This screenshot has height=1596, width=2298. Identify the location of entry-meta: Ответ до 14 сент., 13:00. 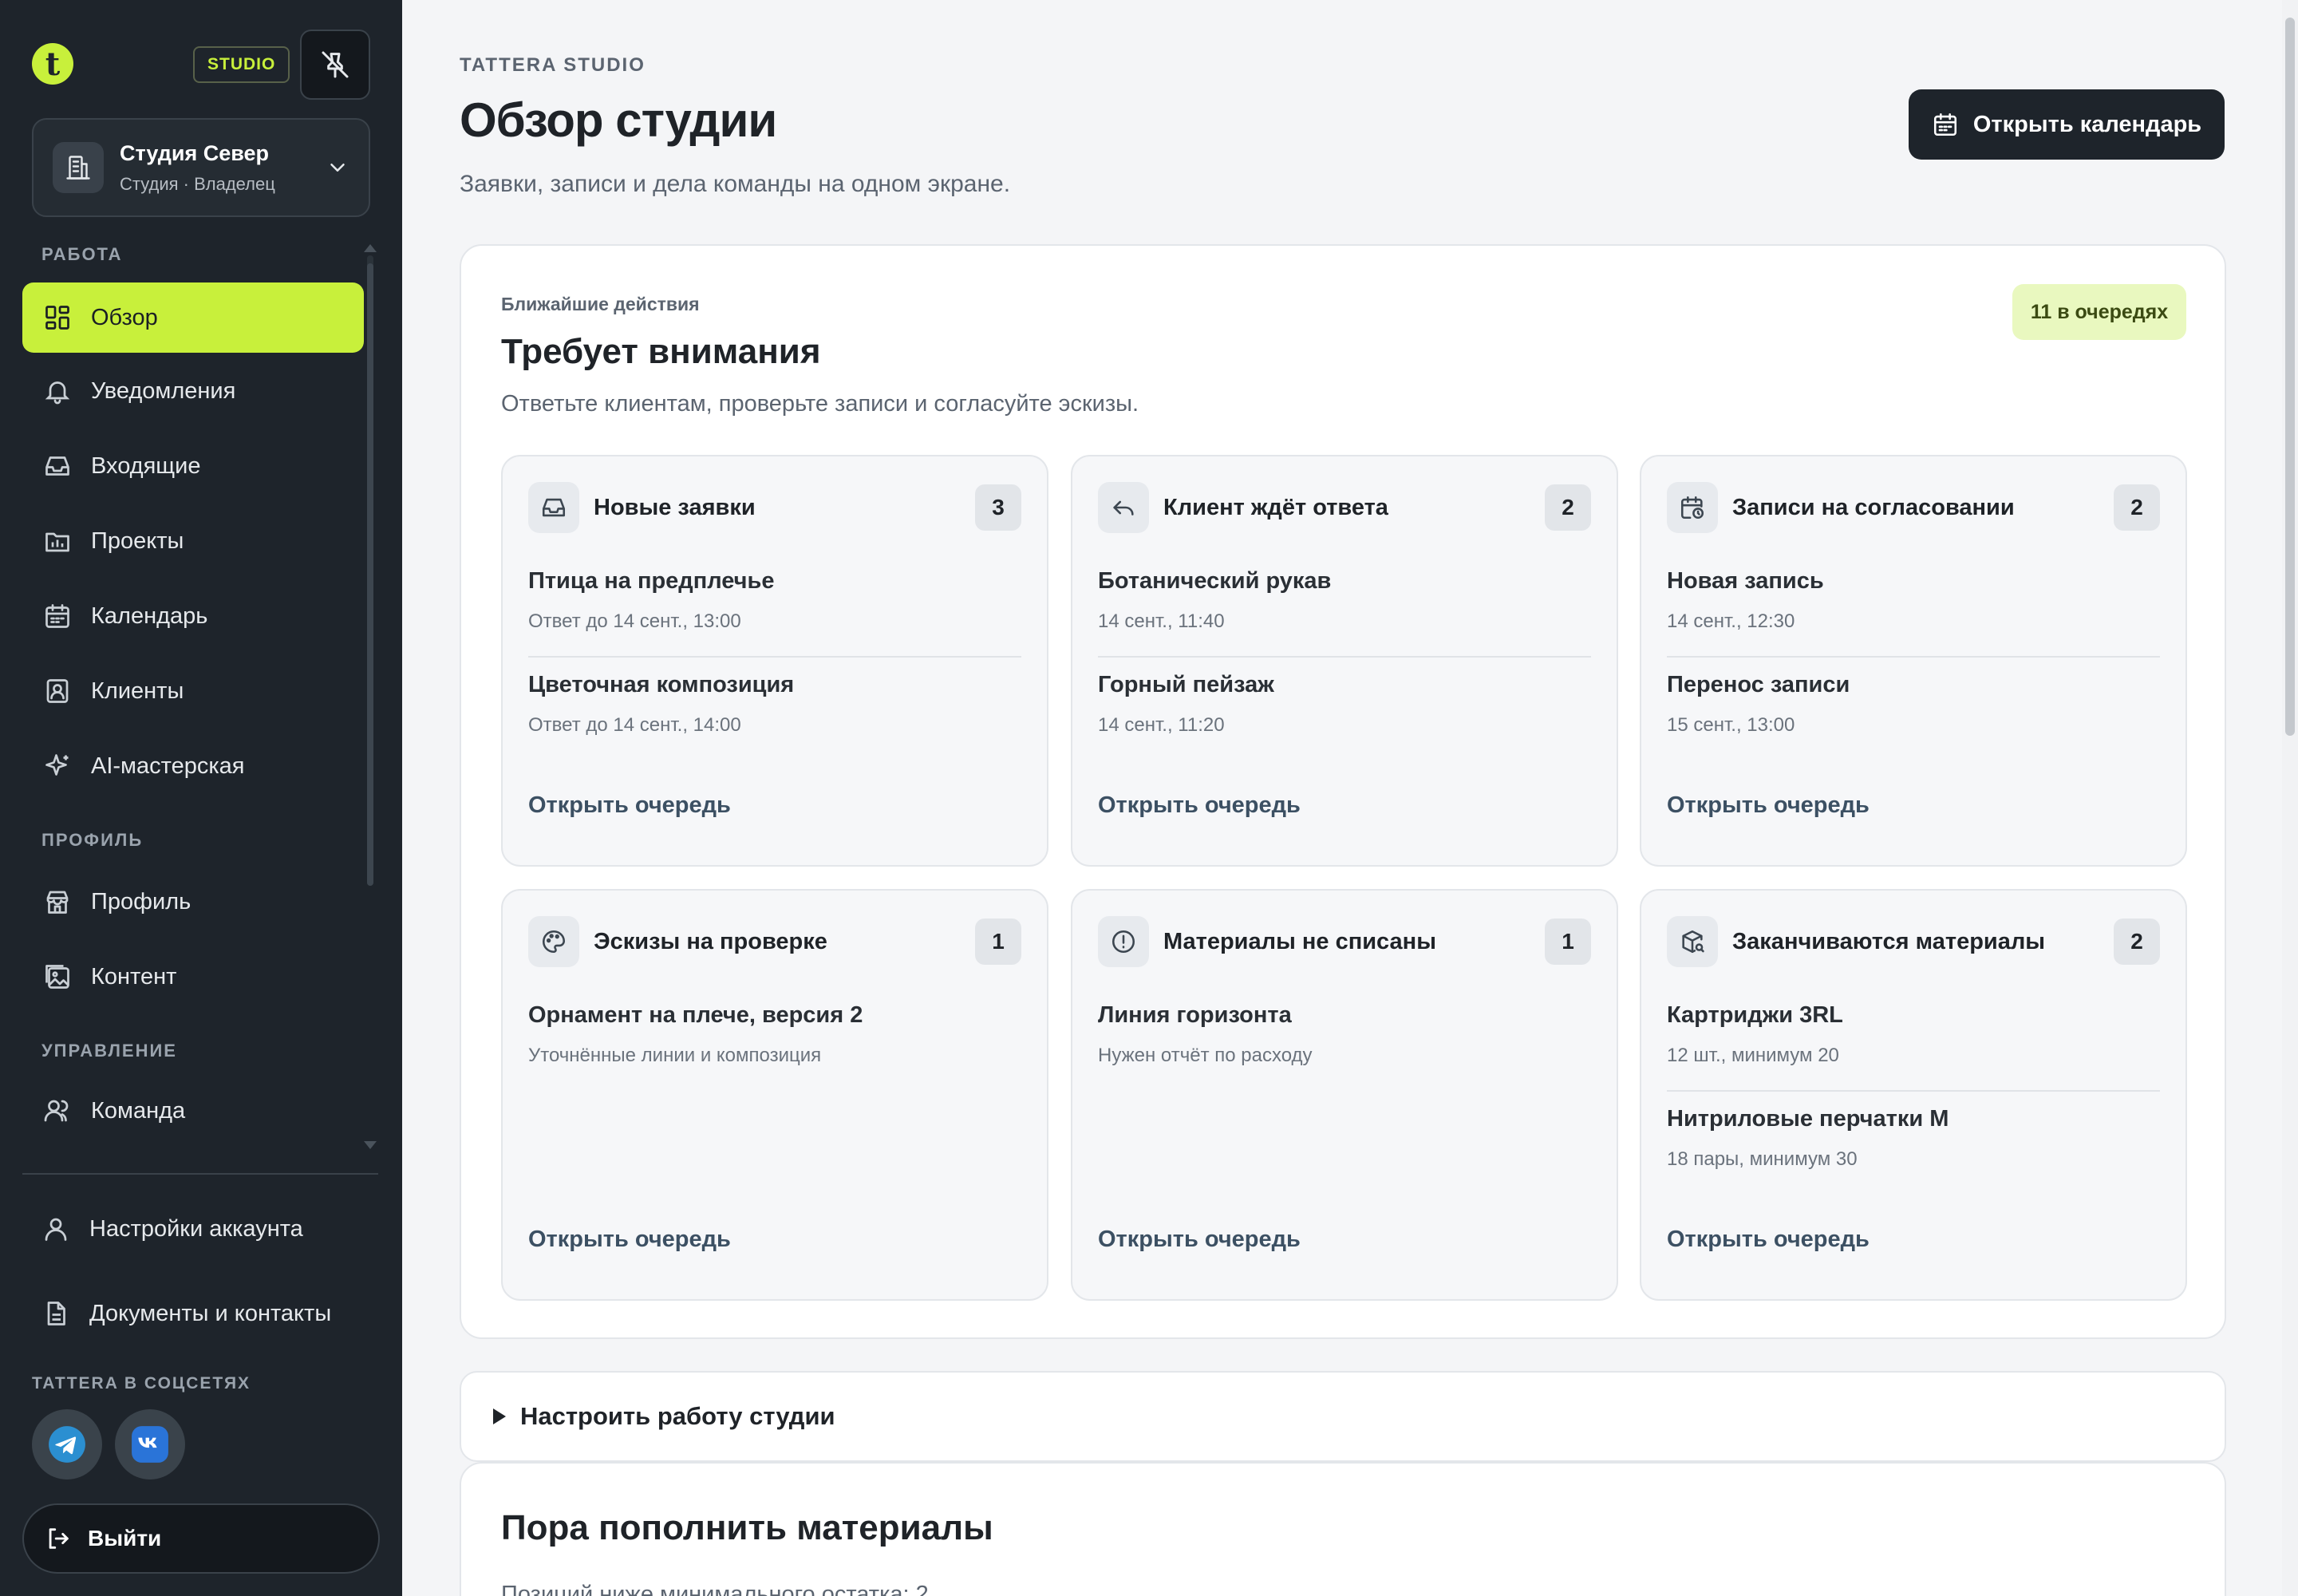
(634, 621).